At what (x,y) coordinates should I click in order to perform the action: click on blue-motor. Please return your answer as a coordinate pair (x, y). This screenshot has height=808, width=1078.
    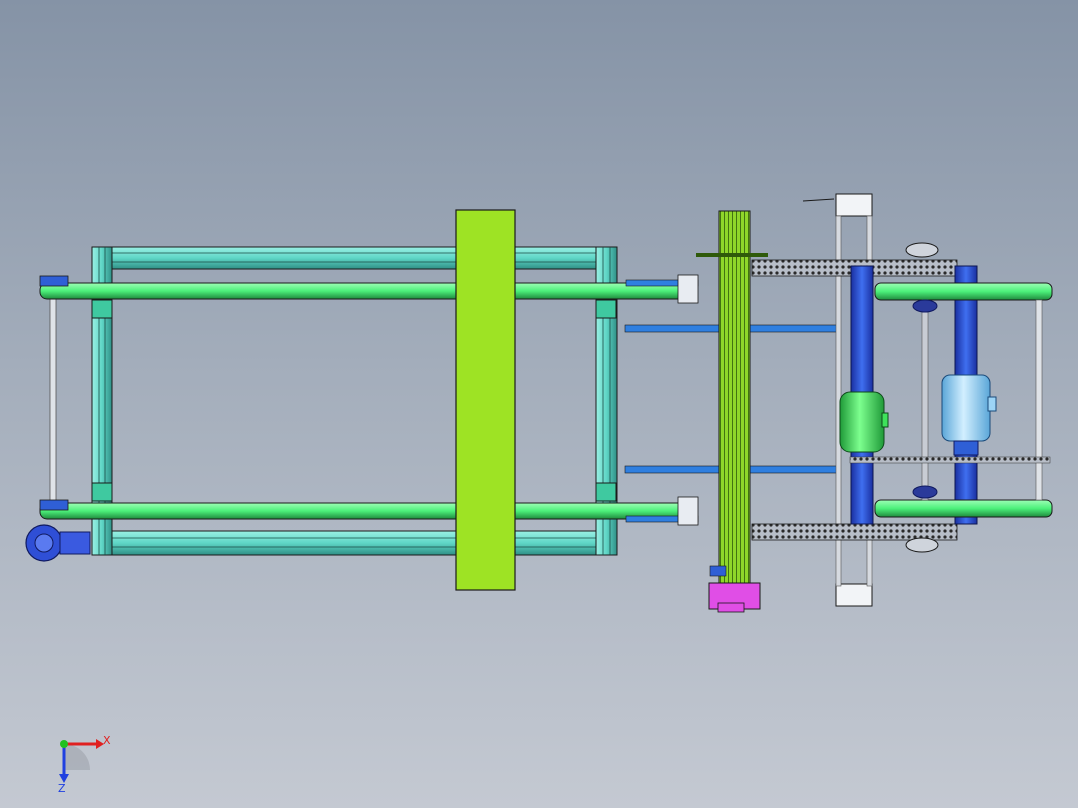
    Looking at the image, I should click on (969, 415).